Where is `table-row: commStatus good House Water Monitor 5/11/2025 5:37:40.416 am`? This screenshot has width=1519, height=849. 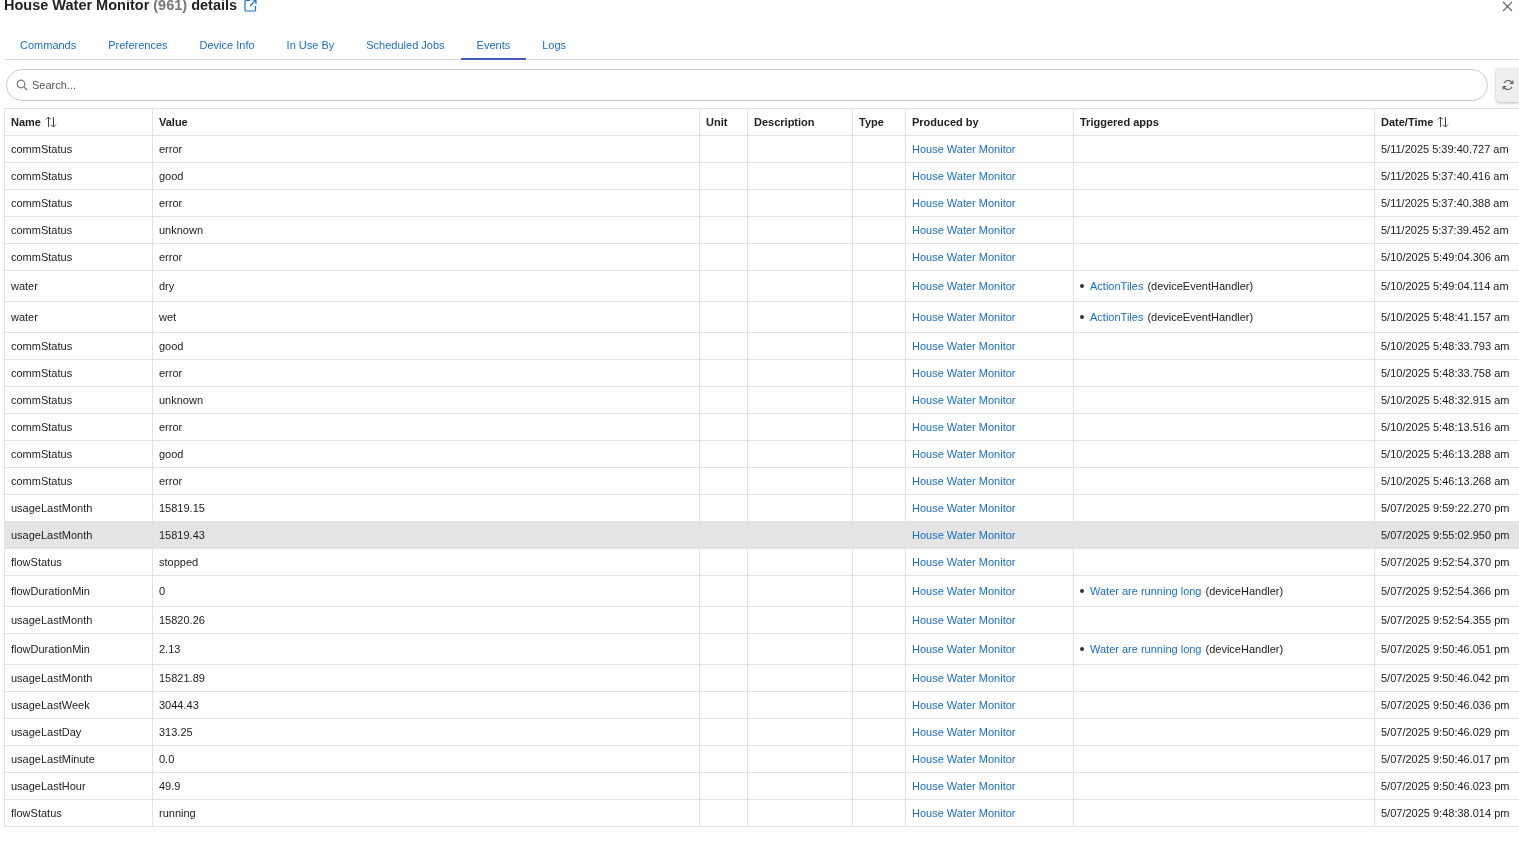
table-row: commStatus good House Water Monitor 5/11/2025 5:37:40.416 am is located at coordinates (761, 176).